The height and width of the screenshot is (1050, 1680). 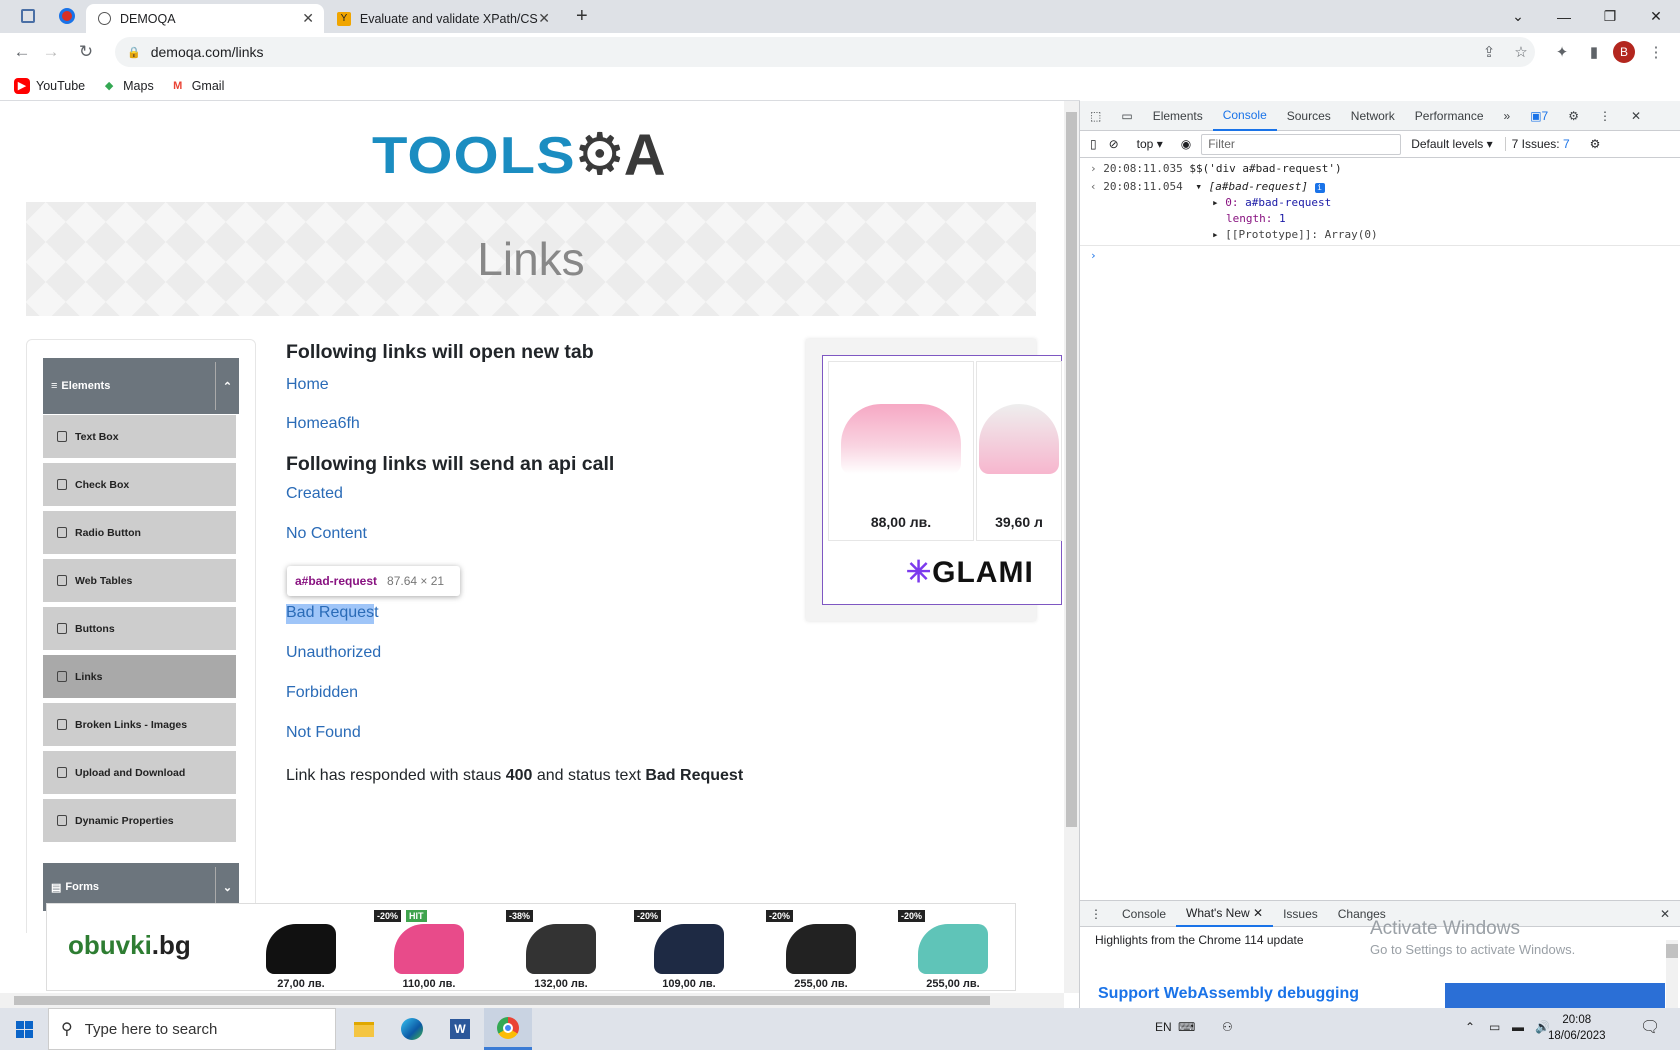 I want to click on keyboard-icon: ⌨, so click(x=1186, y=1027).